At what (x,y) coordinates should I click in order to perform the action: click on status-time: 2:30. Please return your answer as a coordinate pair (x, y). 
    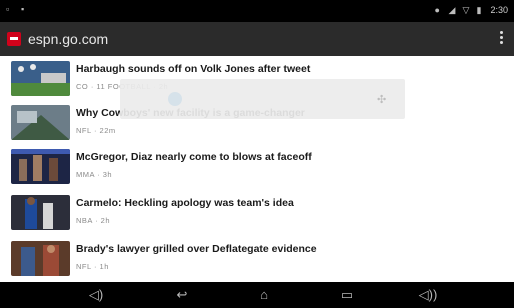
    Looking at the image, I should click on (499, 10).